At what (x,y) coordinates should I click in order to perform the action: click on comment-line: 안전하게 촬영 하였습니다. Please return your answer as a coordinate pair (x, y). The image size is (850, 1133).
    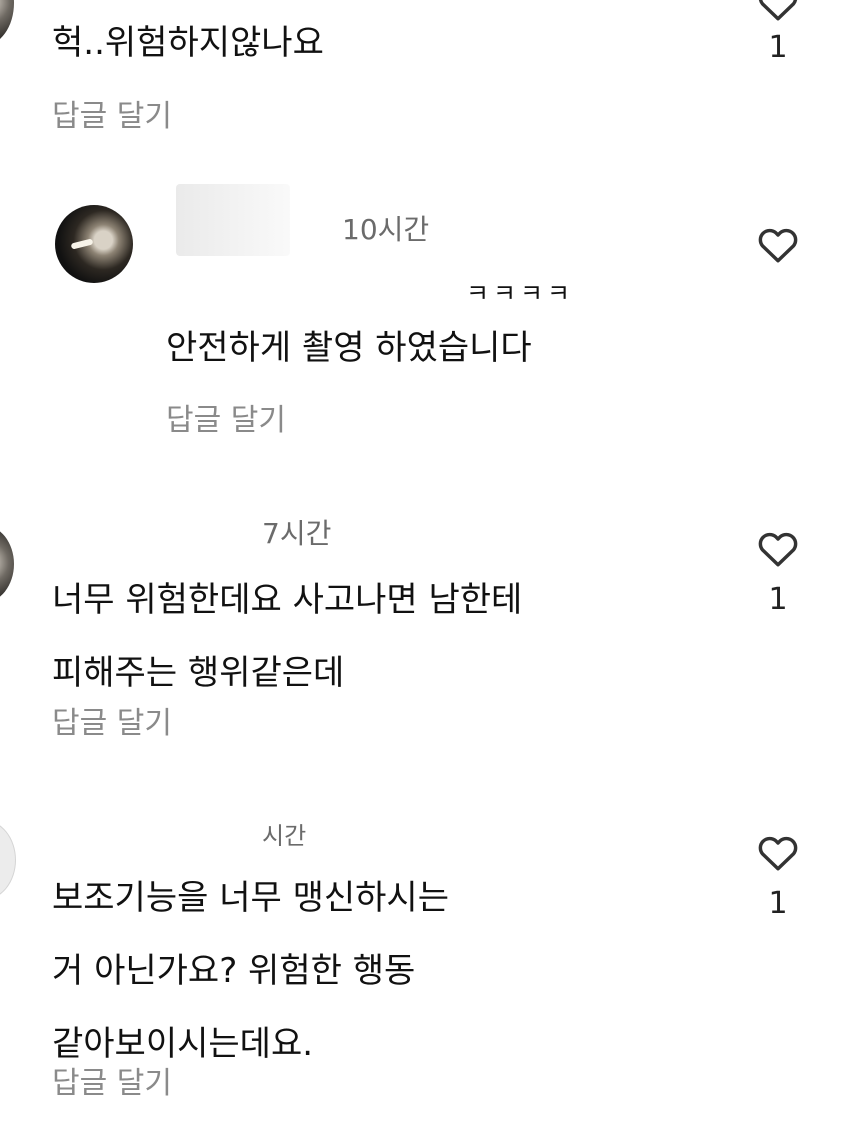
    Looking at the image, I should click on (349, 348).